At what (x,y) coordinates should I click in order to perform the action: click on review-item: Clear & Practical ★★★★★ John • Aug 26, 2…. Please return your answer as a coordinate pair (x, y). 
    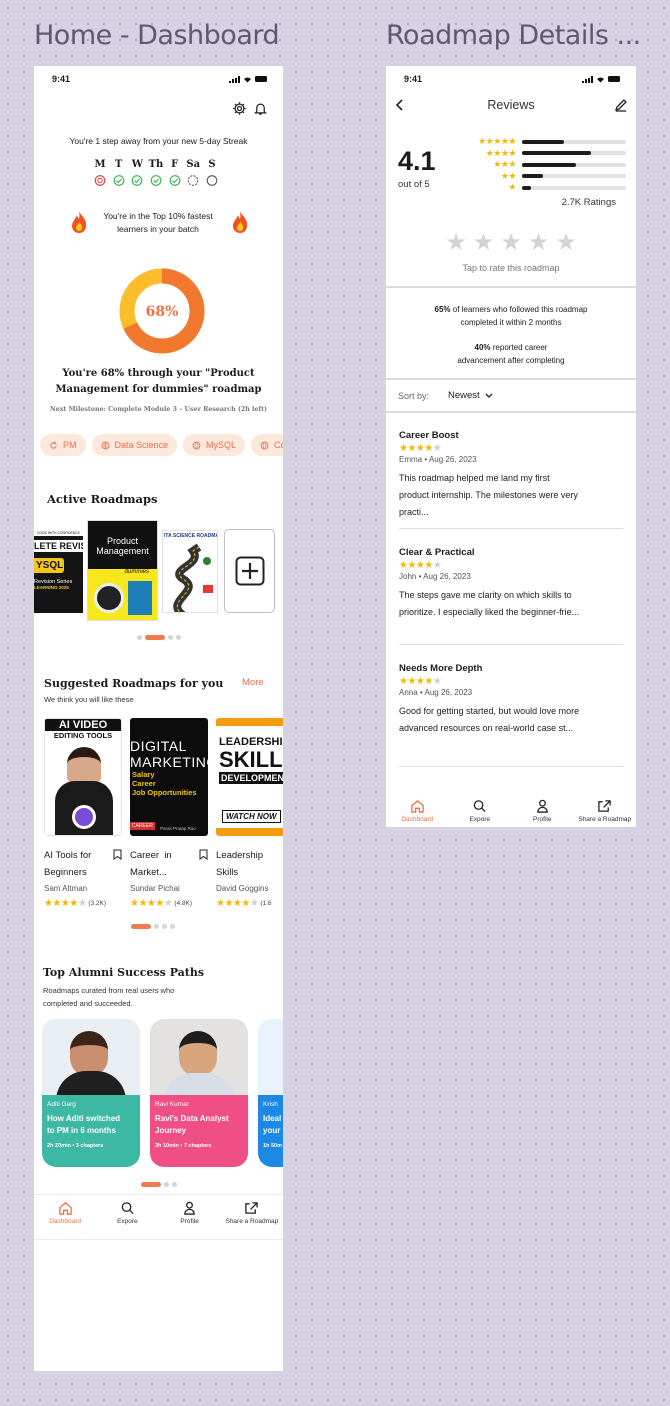
    Looking at the image, I should click on (511, 584).